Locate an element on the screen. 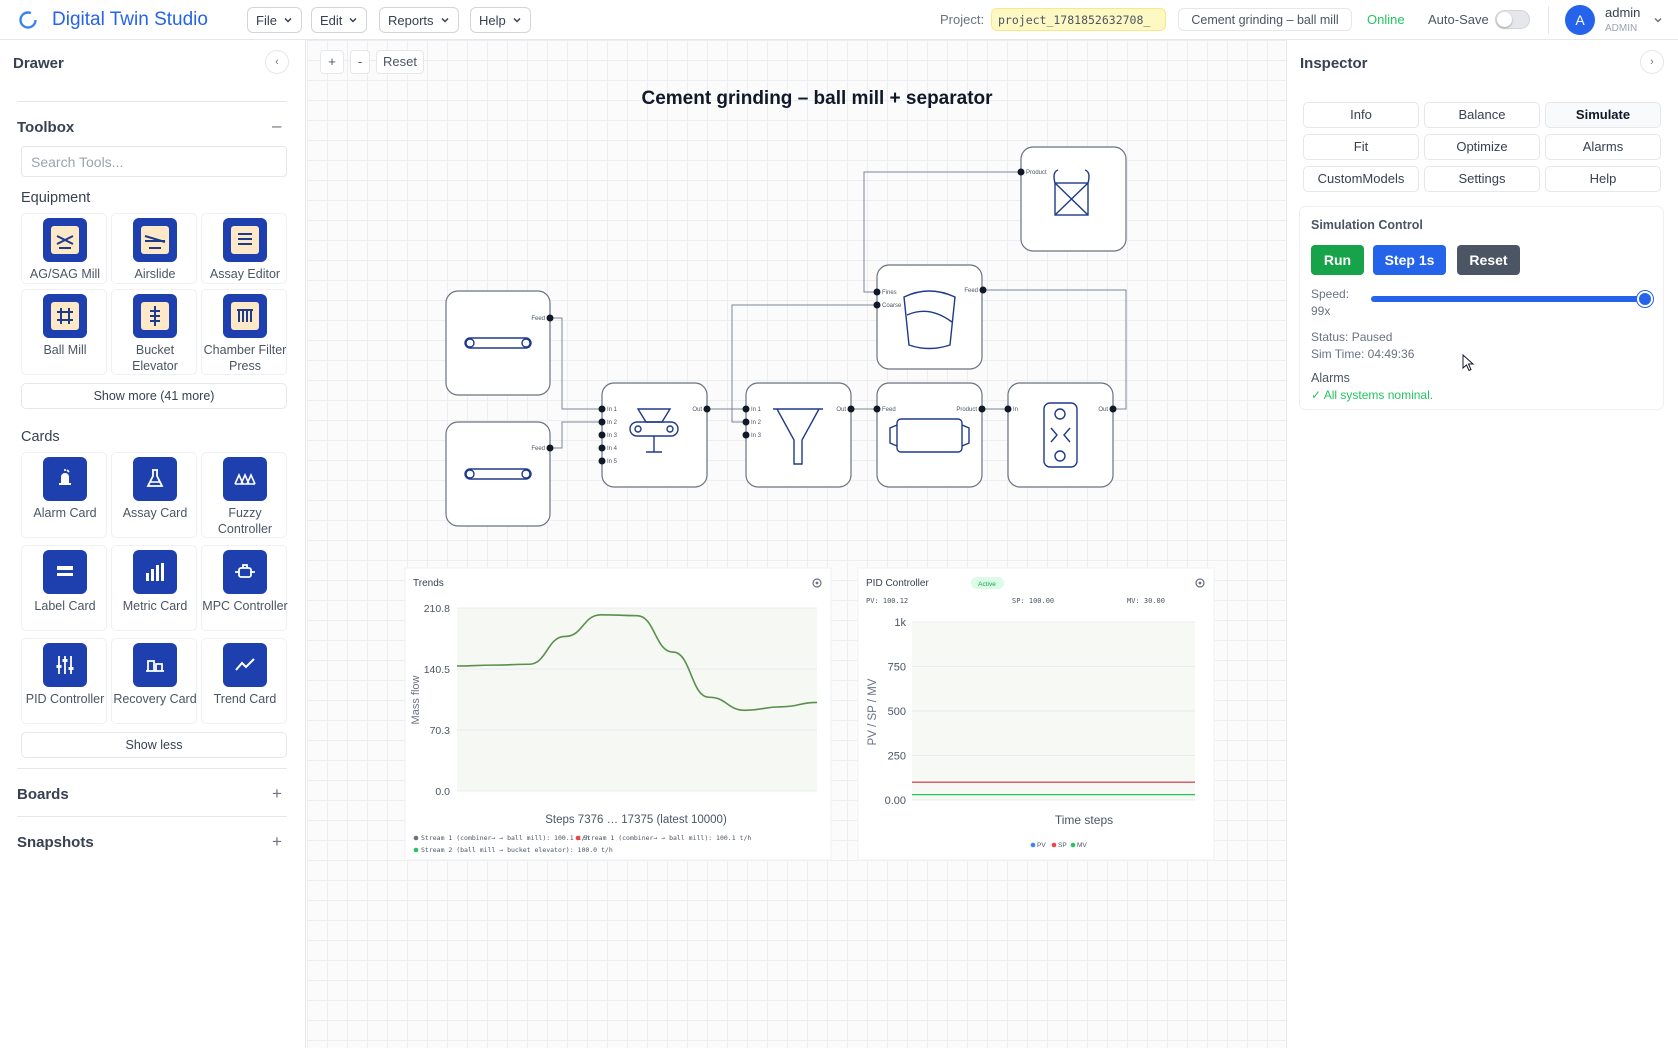 The width and height of the screenshot is (1678, 1048). tile-label: Bucket Elevator is located at coordinates (155, 358).